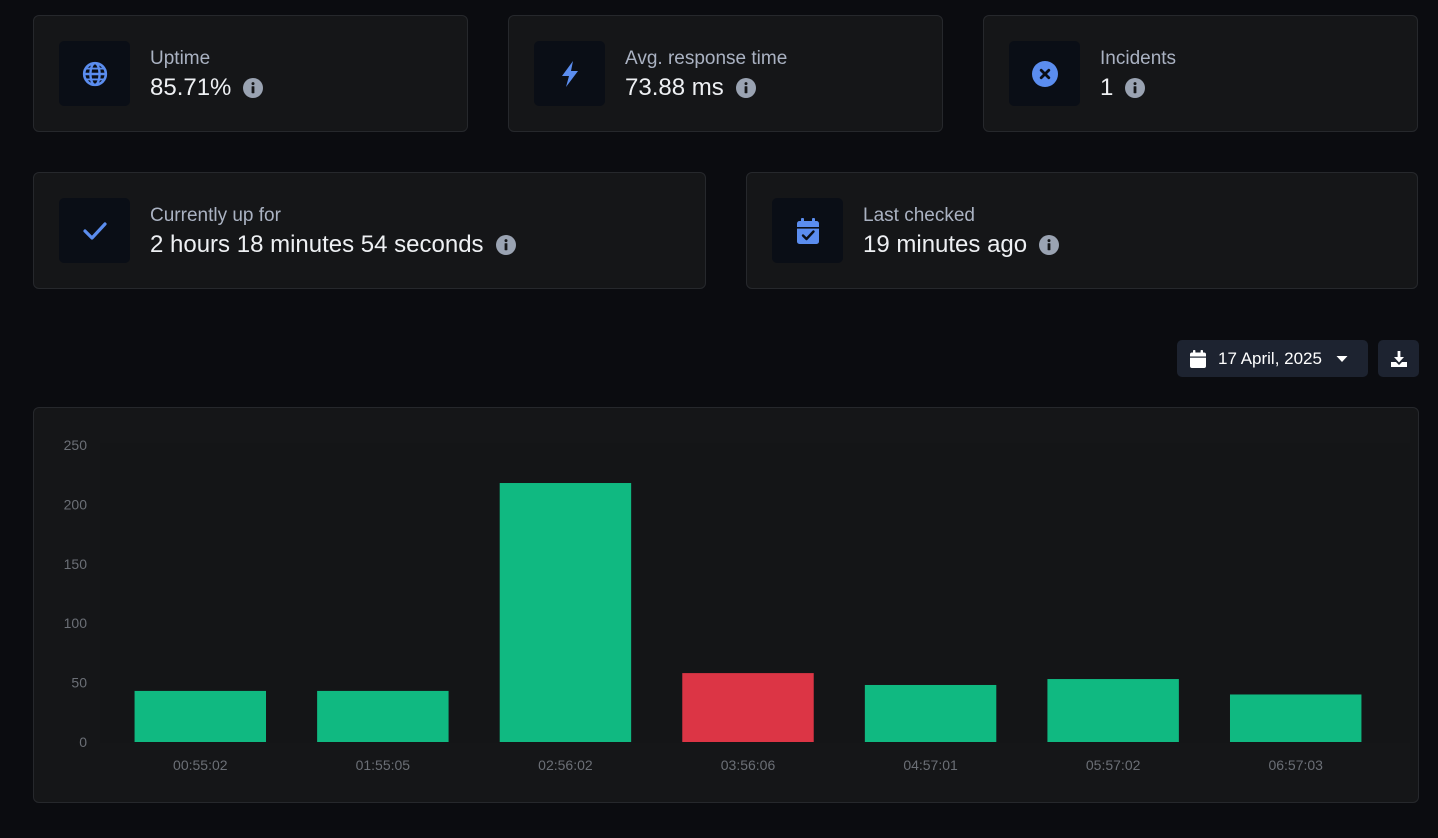  What do you see at coordinates (200, 765) in the screenshot?
I see `x-tick-label: 00:55:02` at bounding box center [200, 765].